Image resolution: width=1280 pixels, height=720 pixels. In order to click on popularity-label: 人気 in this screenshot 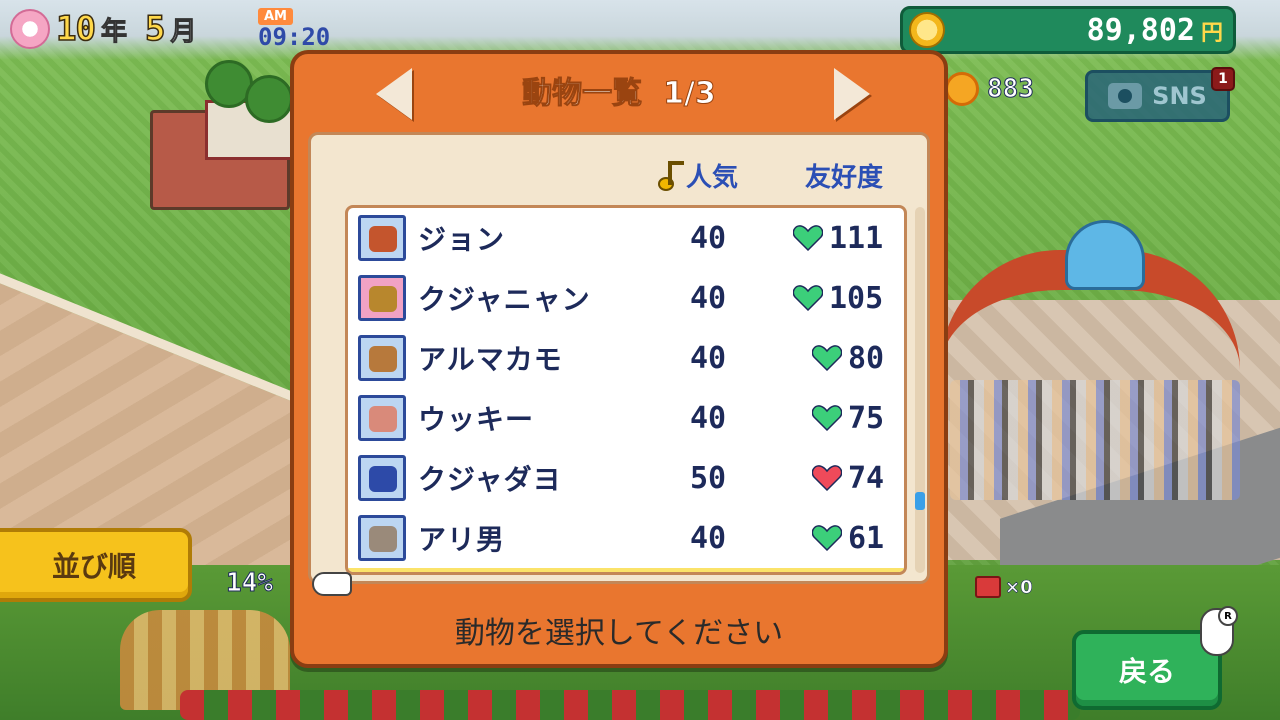, I will do `click(712, 178)`.